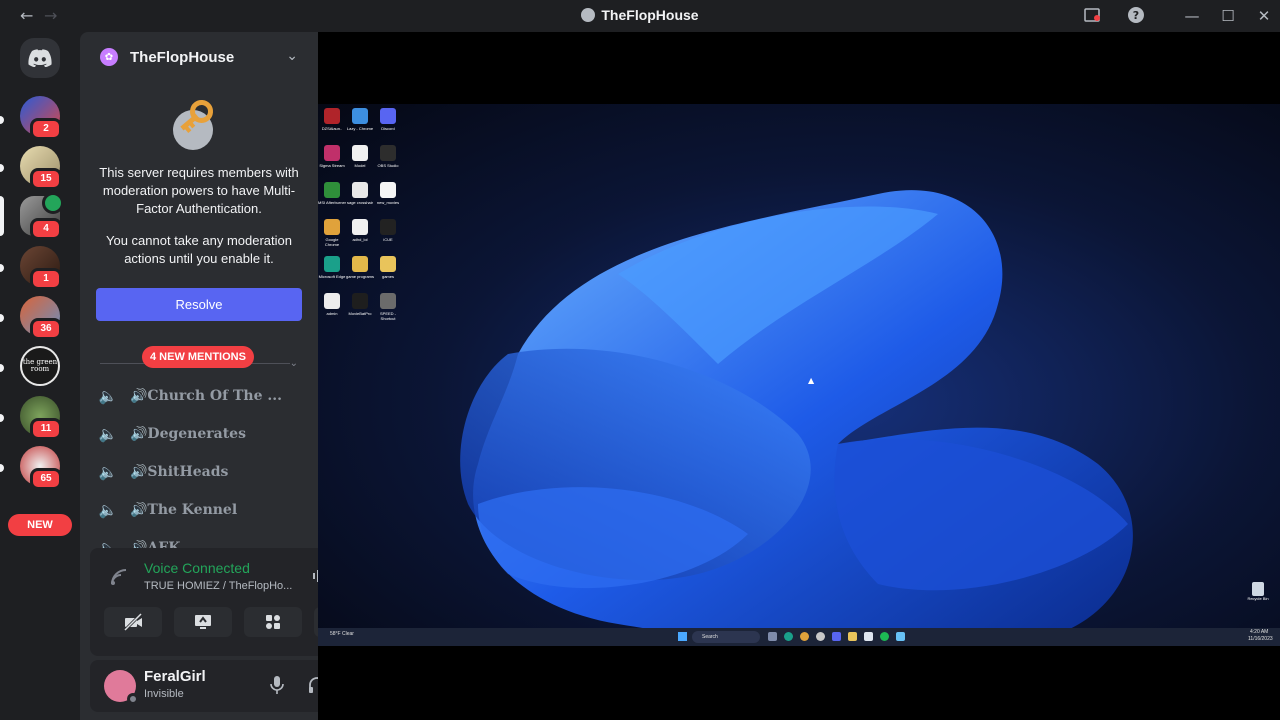  What do you see at coordinates (788, 636) in the screenshot?
I see `edge-icon` at bounding box center [788, 636].